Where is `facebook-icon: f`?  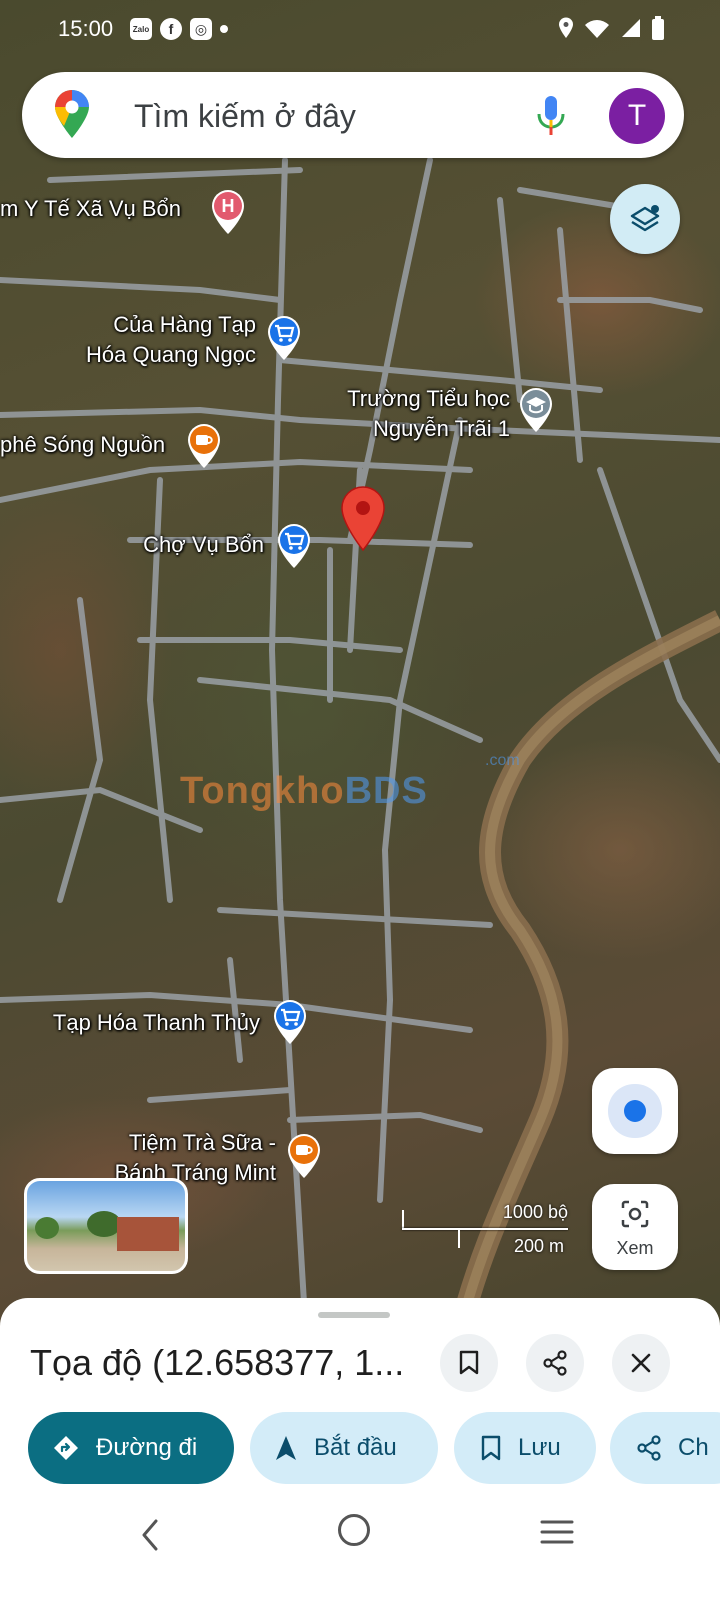 facebook-icon: f is located at coordinates (171, 29).